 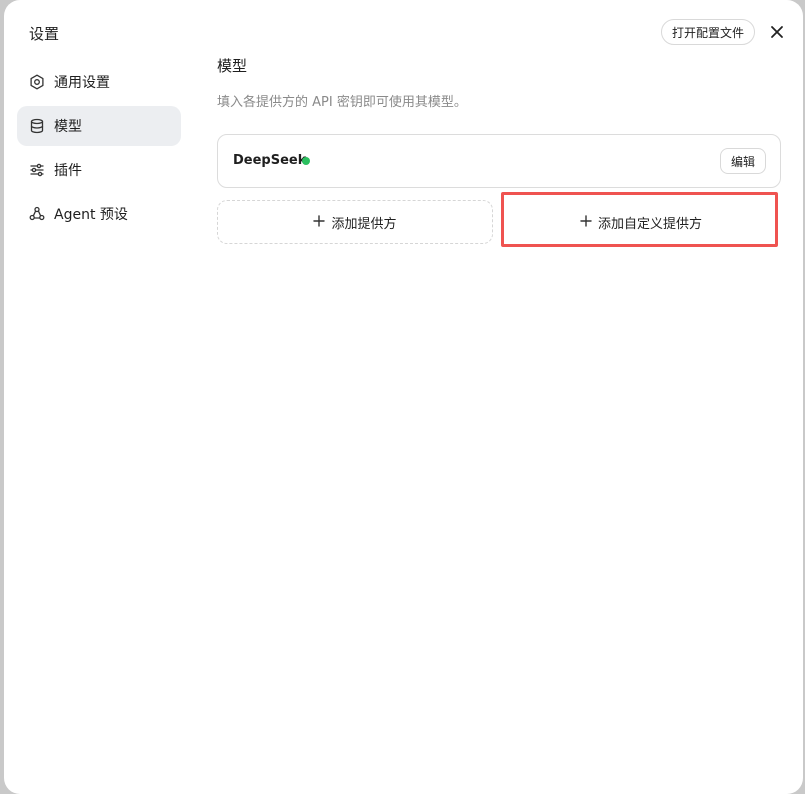 What do you see at coordinates (37, 126) in the screenshot?
I see `database-icon` at bounding box center [37, 126].